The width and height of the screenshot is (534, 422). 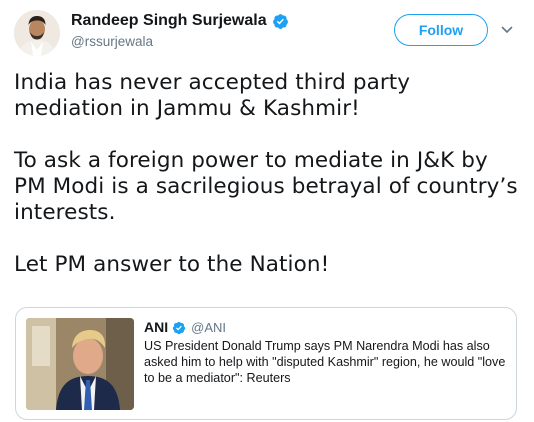 I want to click on author-handle: @rssurjewala, so click(x=221, y=41).